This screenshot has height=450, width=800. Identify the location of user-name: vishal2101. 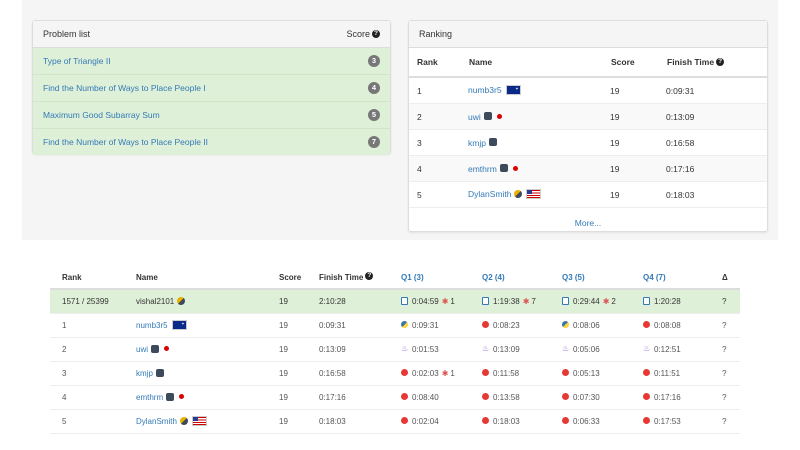
(155, 301).